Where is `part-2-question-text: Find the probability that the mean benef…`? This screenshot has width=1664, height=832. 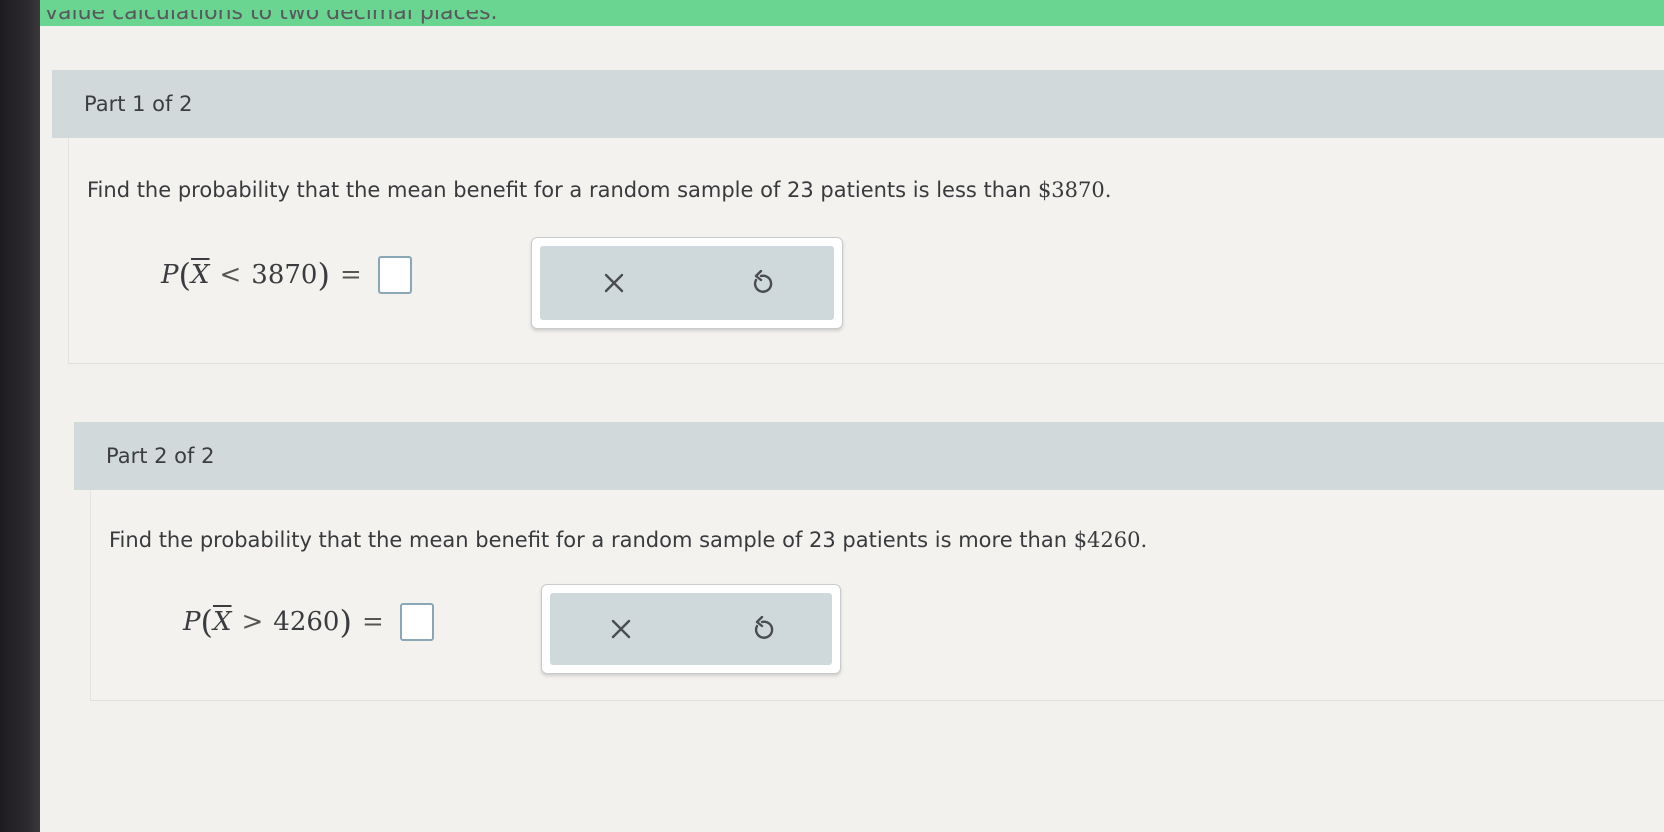 part-2-question-text: Find the probability that the mean benef… is located at coordinates (591, 540).